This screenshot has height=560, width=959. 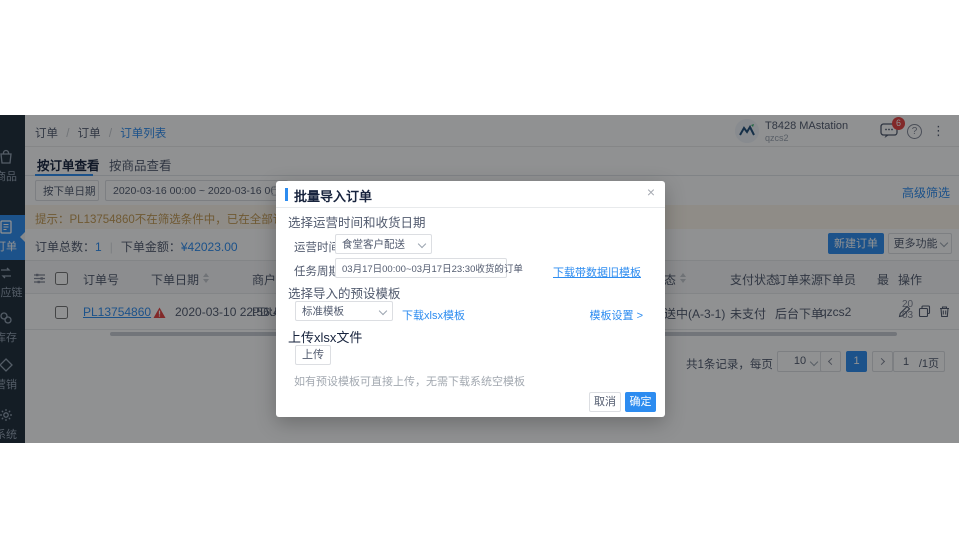 I want to click on cycle-select: 03月17日00:00~03月17日23:30收货的订单, so click(x=429, y=268).